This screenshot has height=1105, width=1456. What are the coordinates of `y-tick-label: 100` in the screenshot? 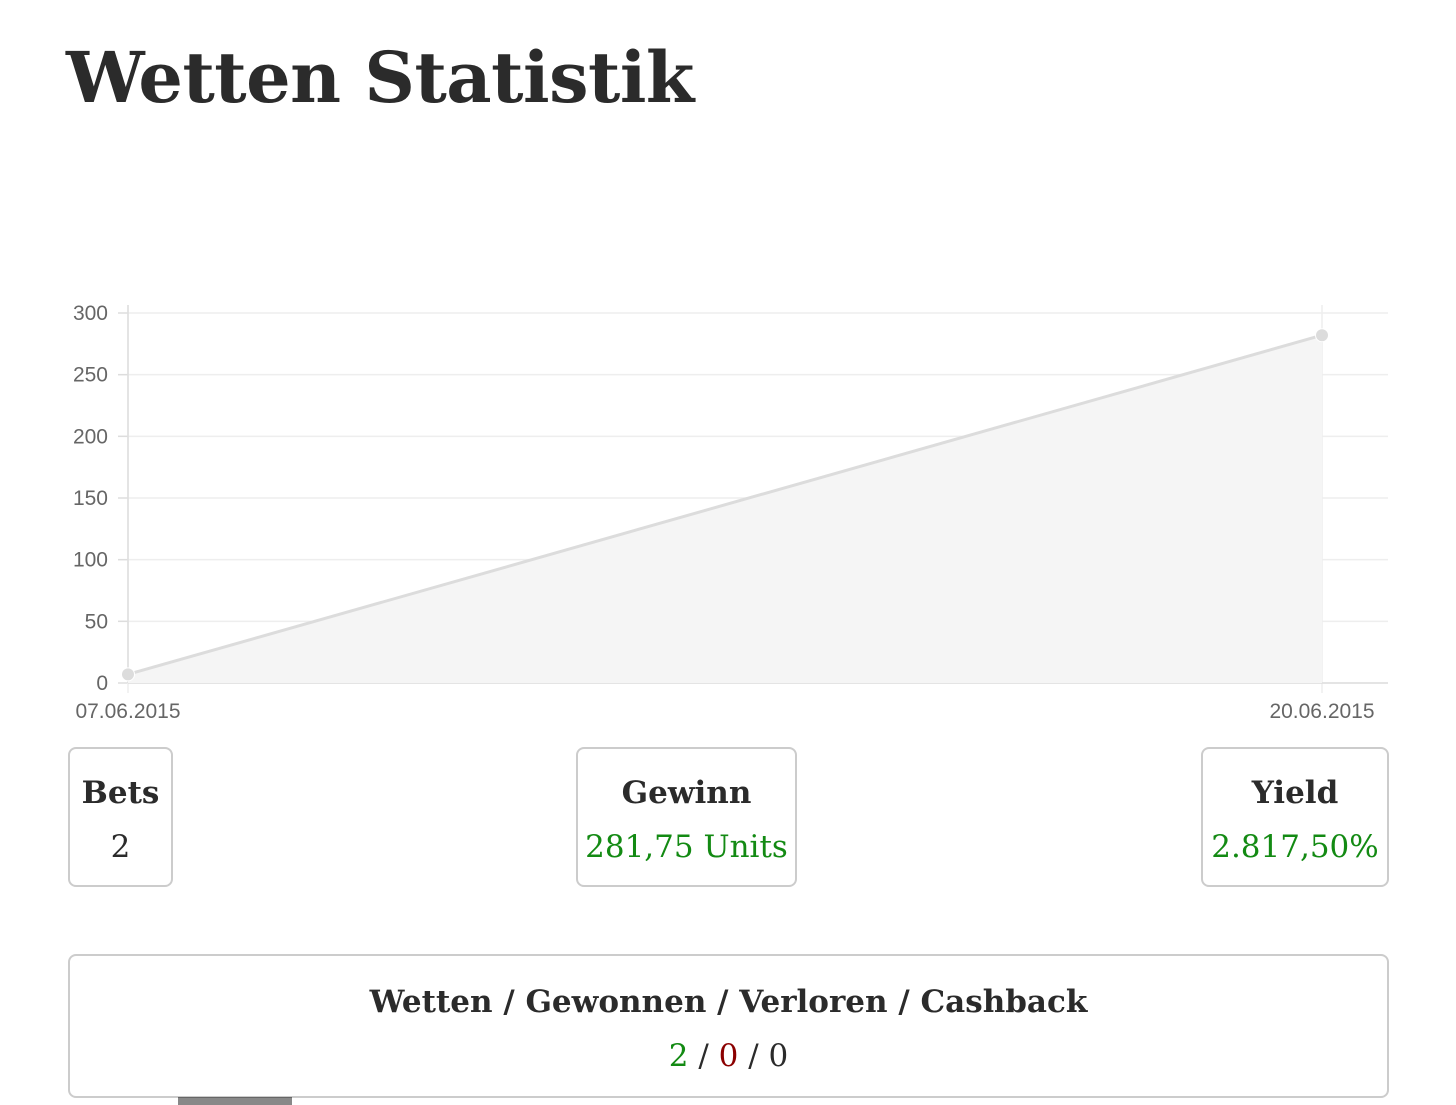 It's located at (90, 560).